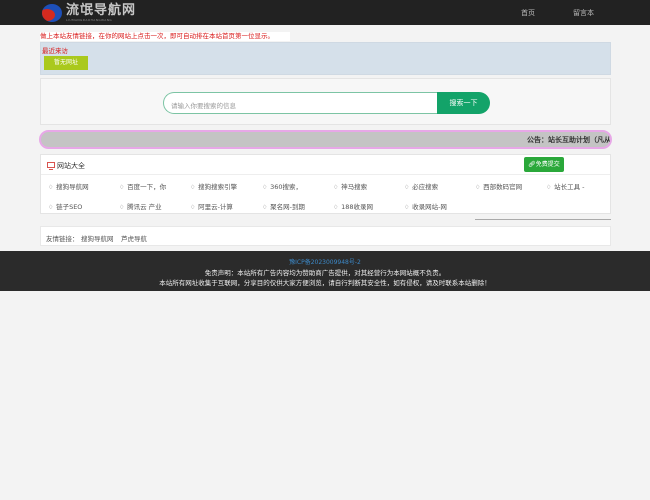  I want to click on logo-text: 流氓导航网, so click(101, 10).